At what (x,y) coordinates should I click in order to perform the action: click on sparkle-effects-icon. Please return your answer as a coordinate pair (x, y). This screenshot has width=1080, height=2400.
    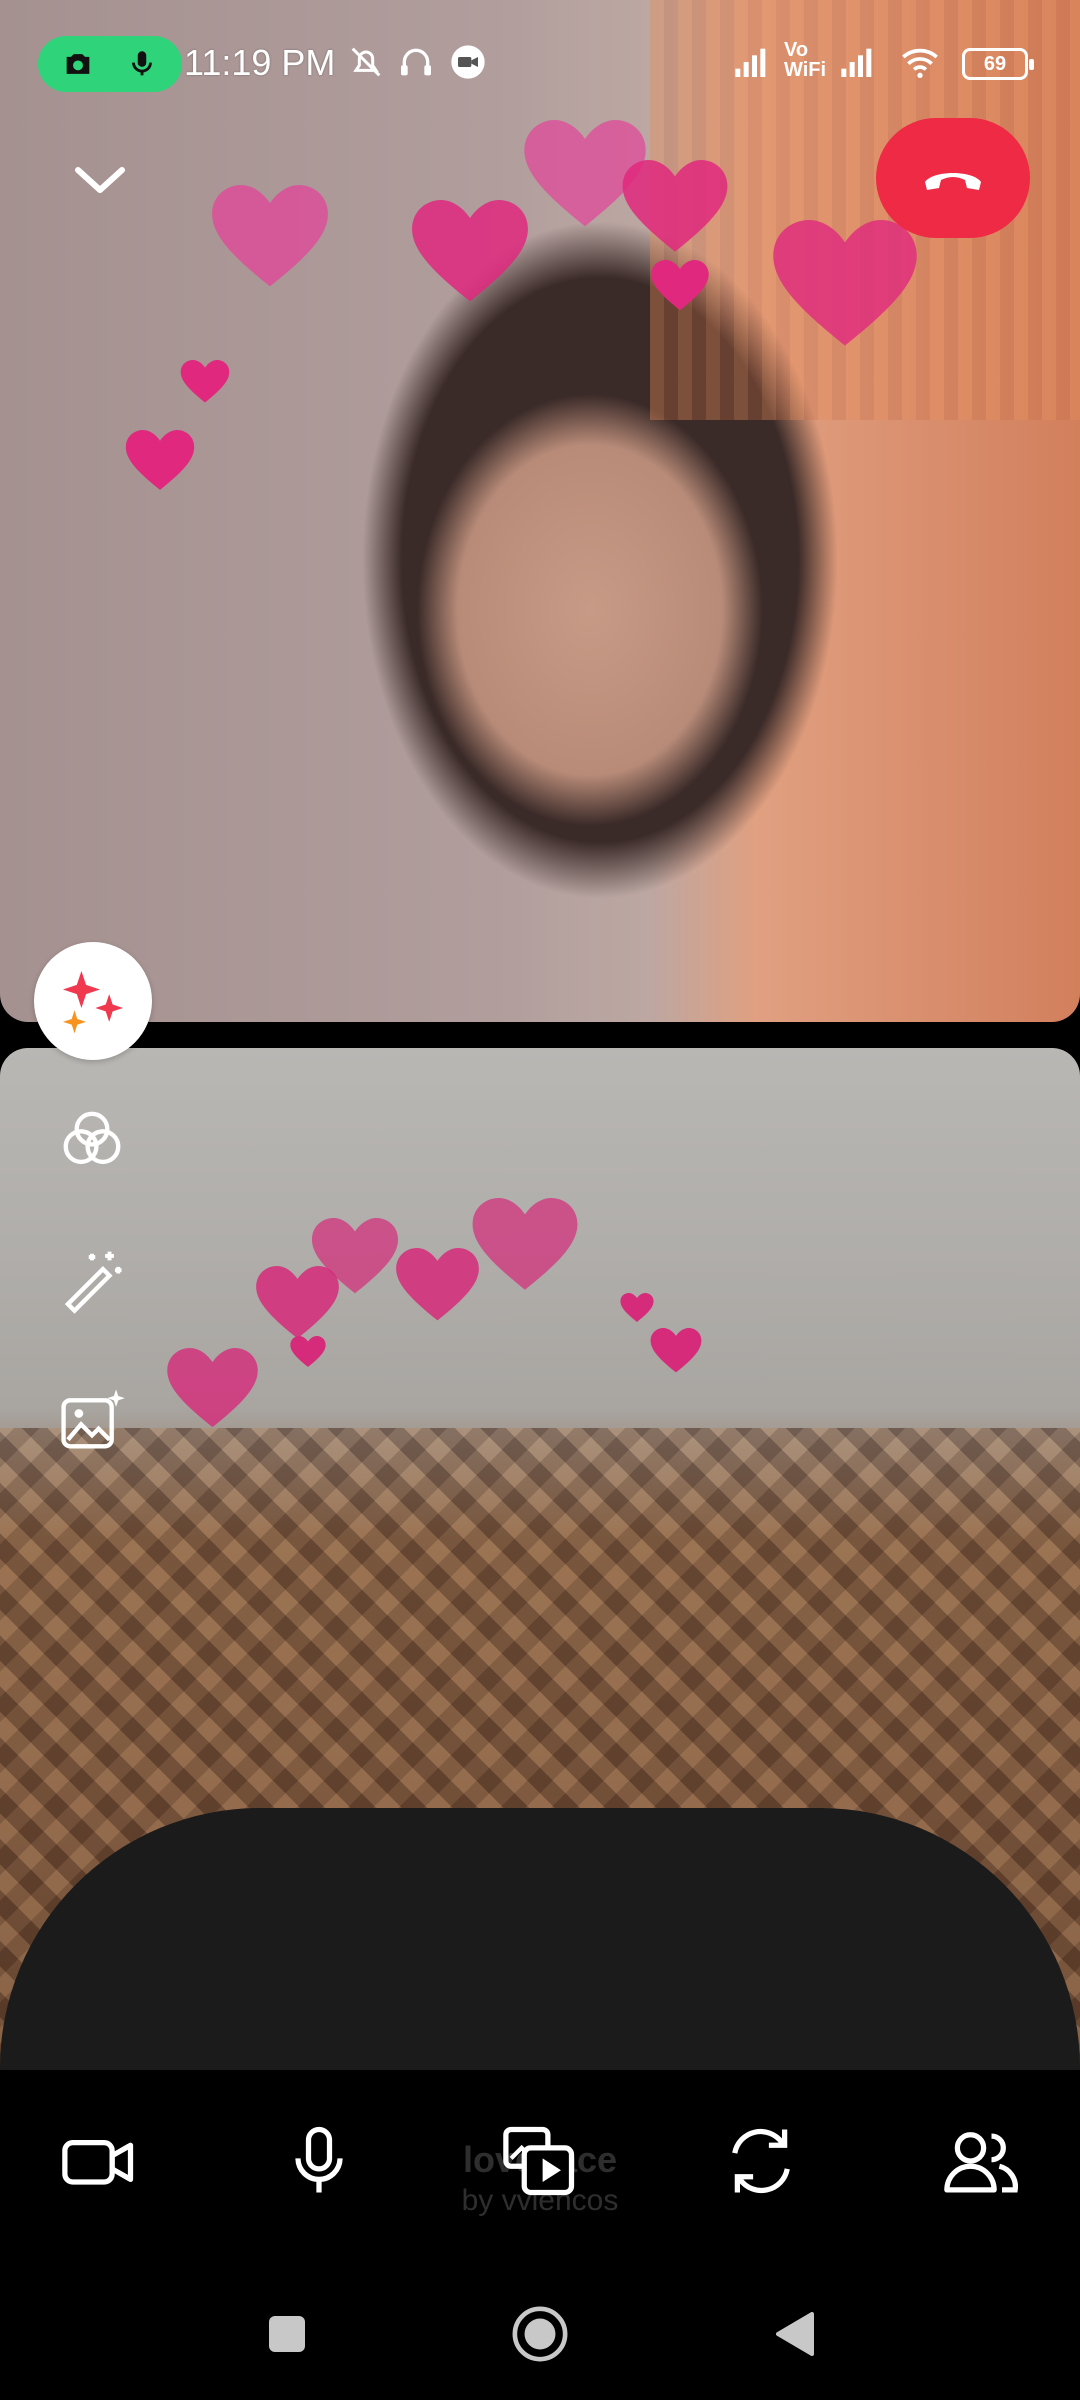
    Looking at the image, I should click on (93, 1002).